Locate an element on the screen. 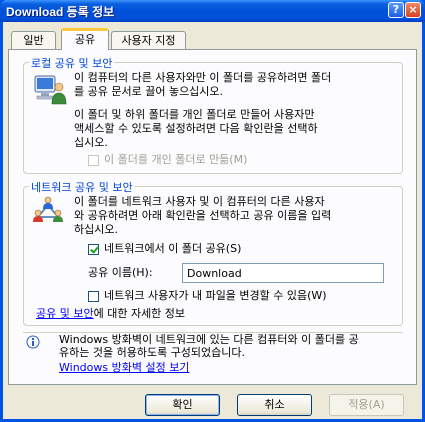  share-folder-checkbox is located at coordinates (93, 249).